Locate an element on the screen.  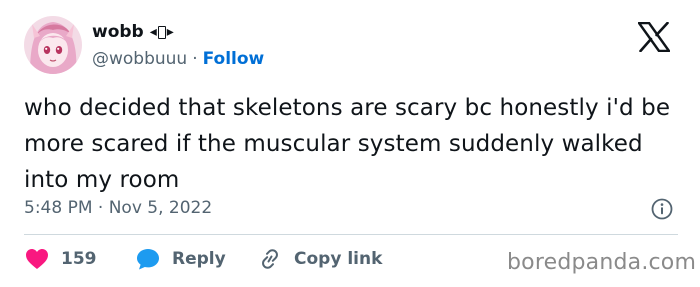
source-watermark: boredpanda.com is located at coordinates (602, 262).